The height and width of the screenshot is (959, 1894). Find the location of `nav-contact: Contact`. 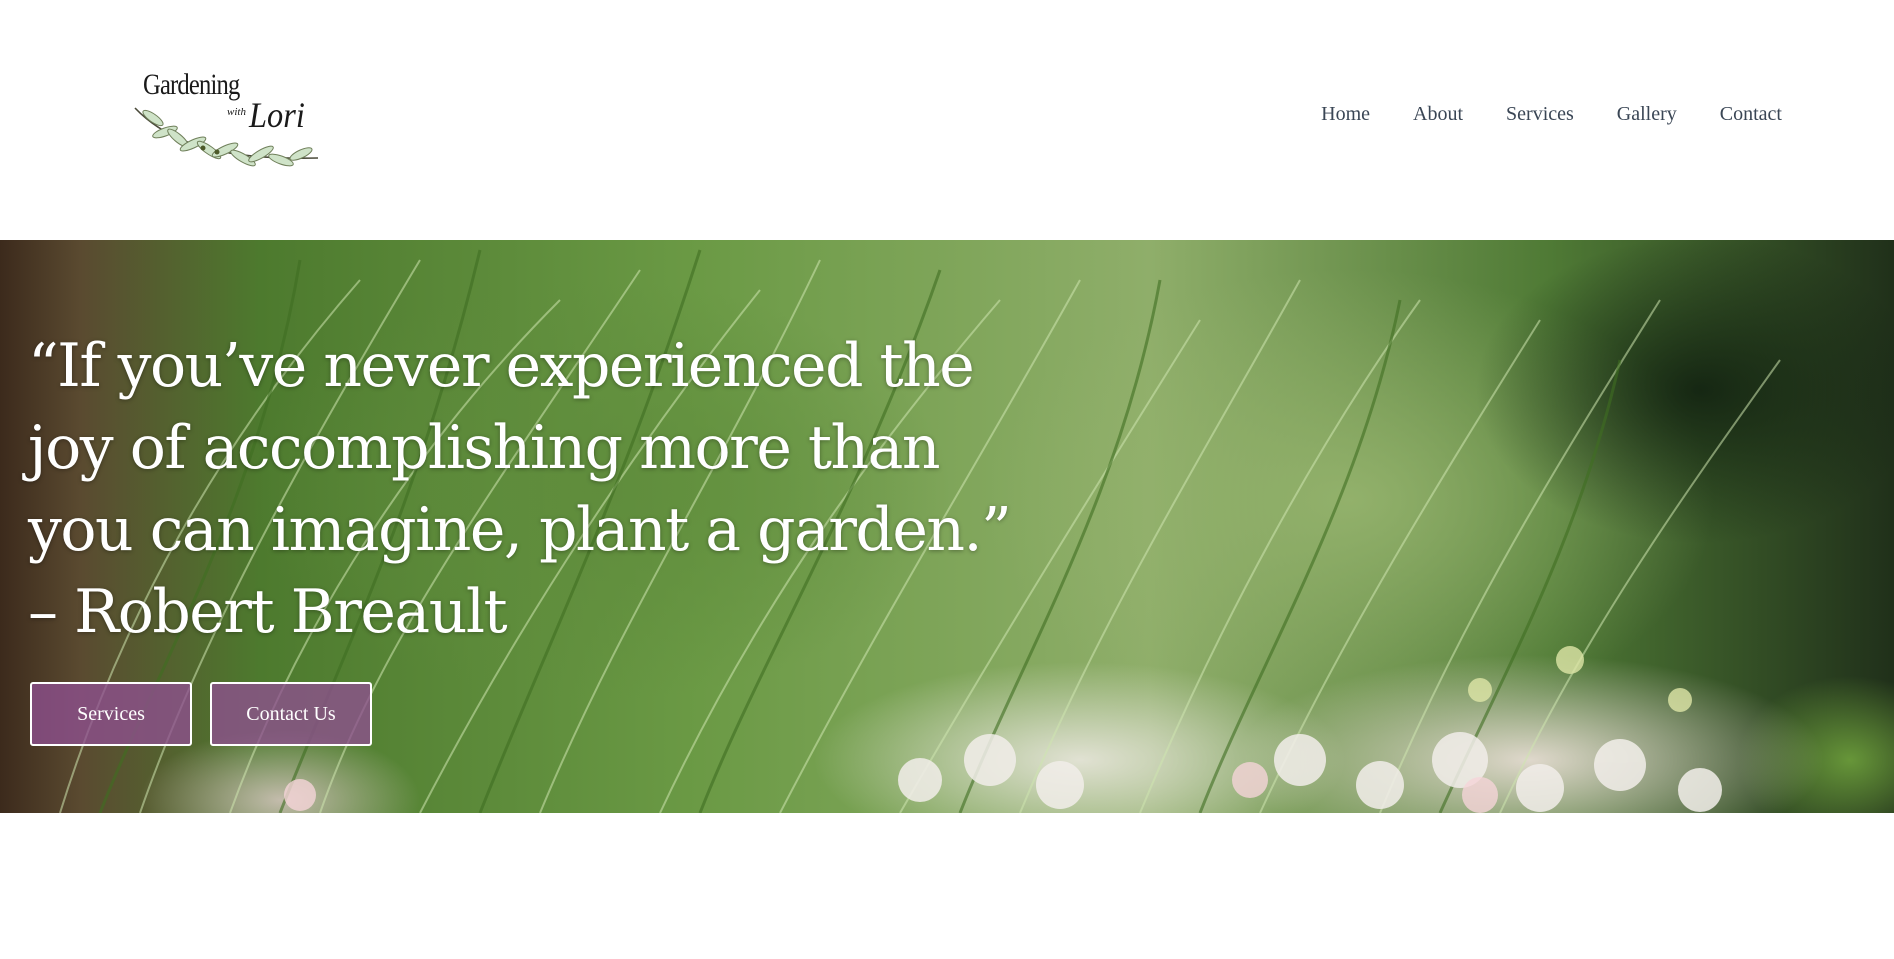

nav-contact: Contact is located at coordinates (1751, 114).